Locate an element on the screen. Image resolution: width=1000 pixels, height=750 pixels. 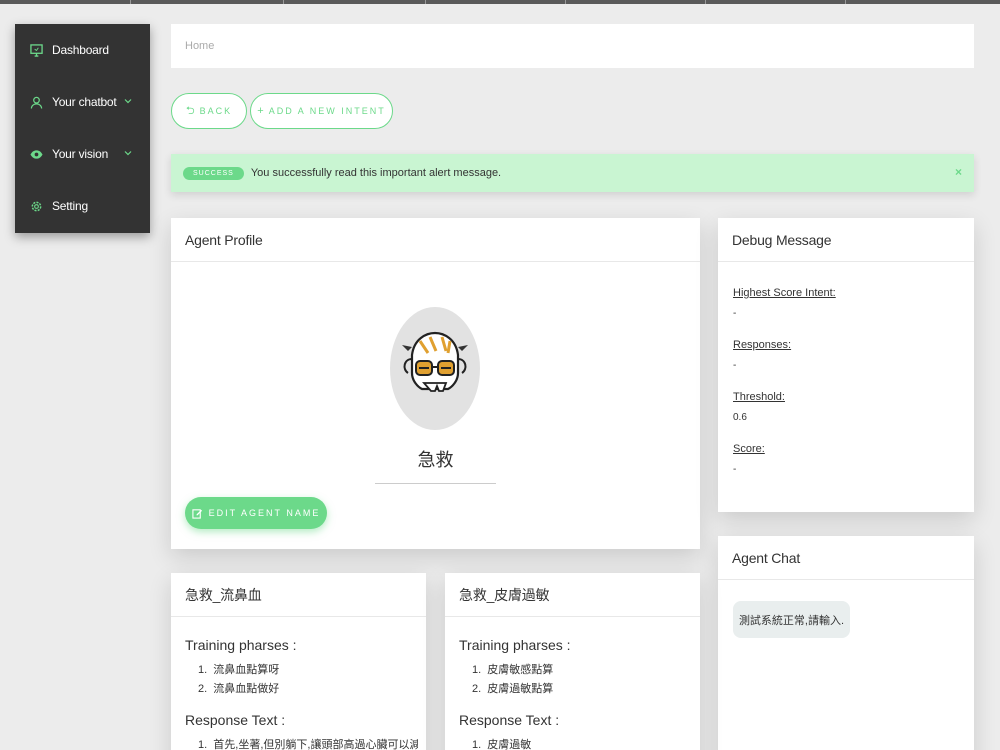
top-window-strip is located at coordinates (500, 2).